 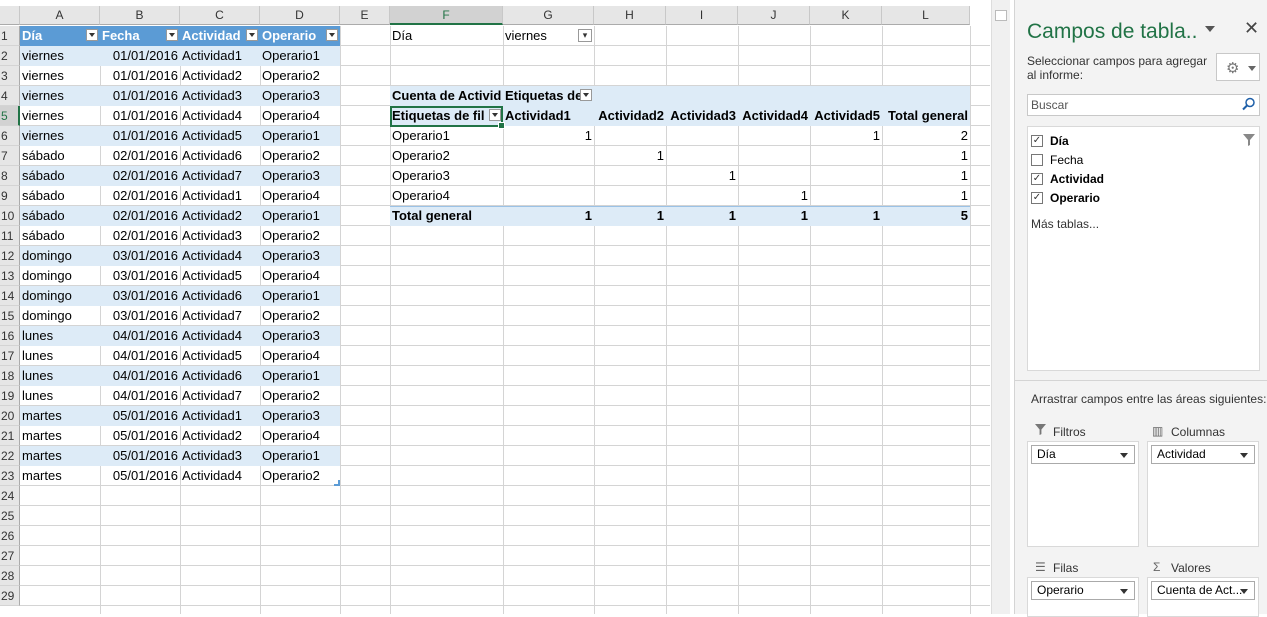 I want to click on table-cell: 01/01/2016, so click(x=140, y=116).